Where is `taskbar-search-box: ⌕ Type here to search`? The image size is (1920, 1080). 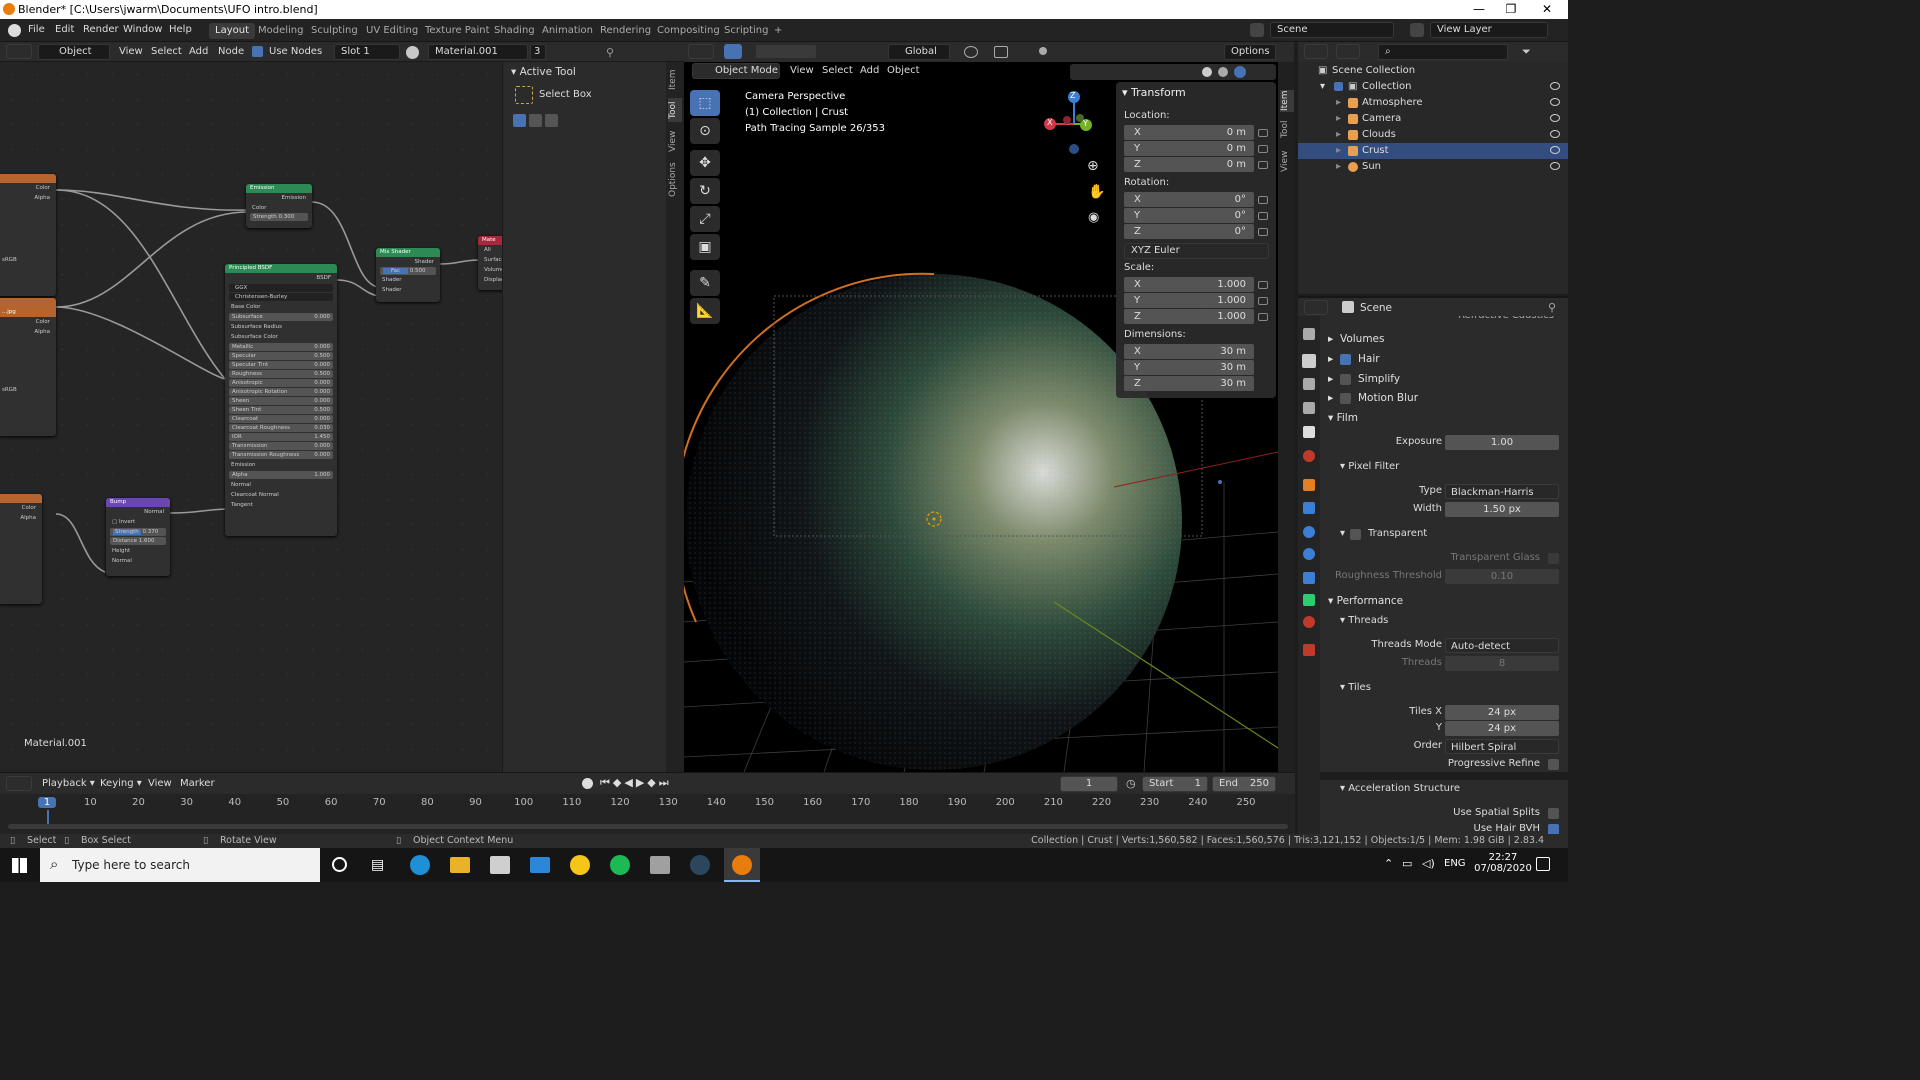 taskbar-search-box: ⌕ Type here to search is located at coordinates (180, 865).